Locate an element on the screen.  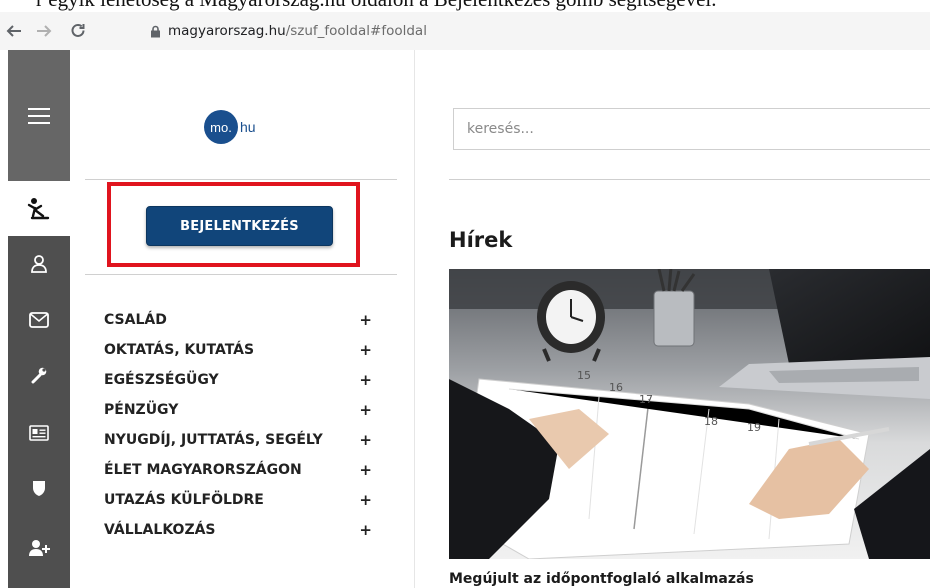
menu-item-label: VÁLLALKOZÁS is located at coordinates (160, 530).